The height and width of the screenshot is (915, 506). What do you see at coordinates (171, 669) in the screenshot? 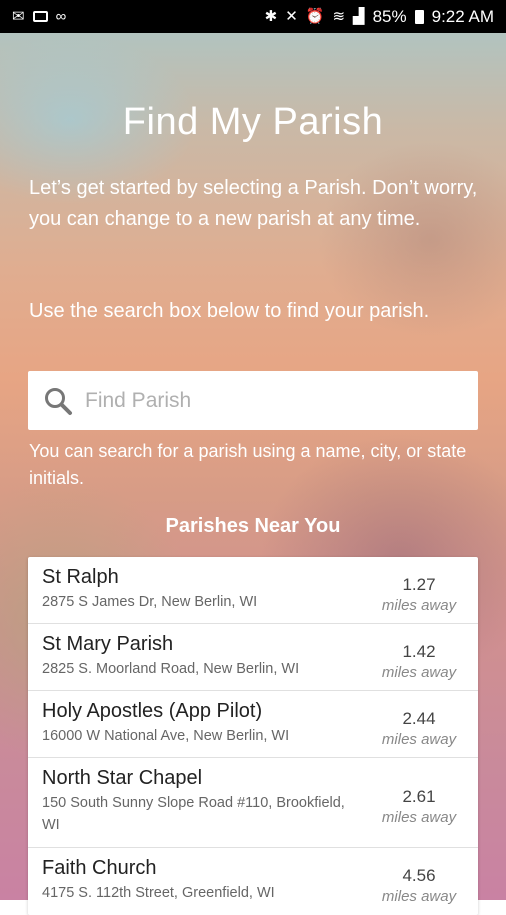
I see `parish-address: 2825 S. Moorland Road, New Berlin, WI` at bounding box center [171, 669].